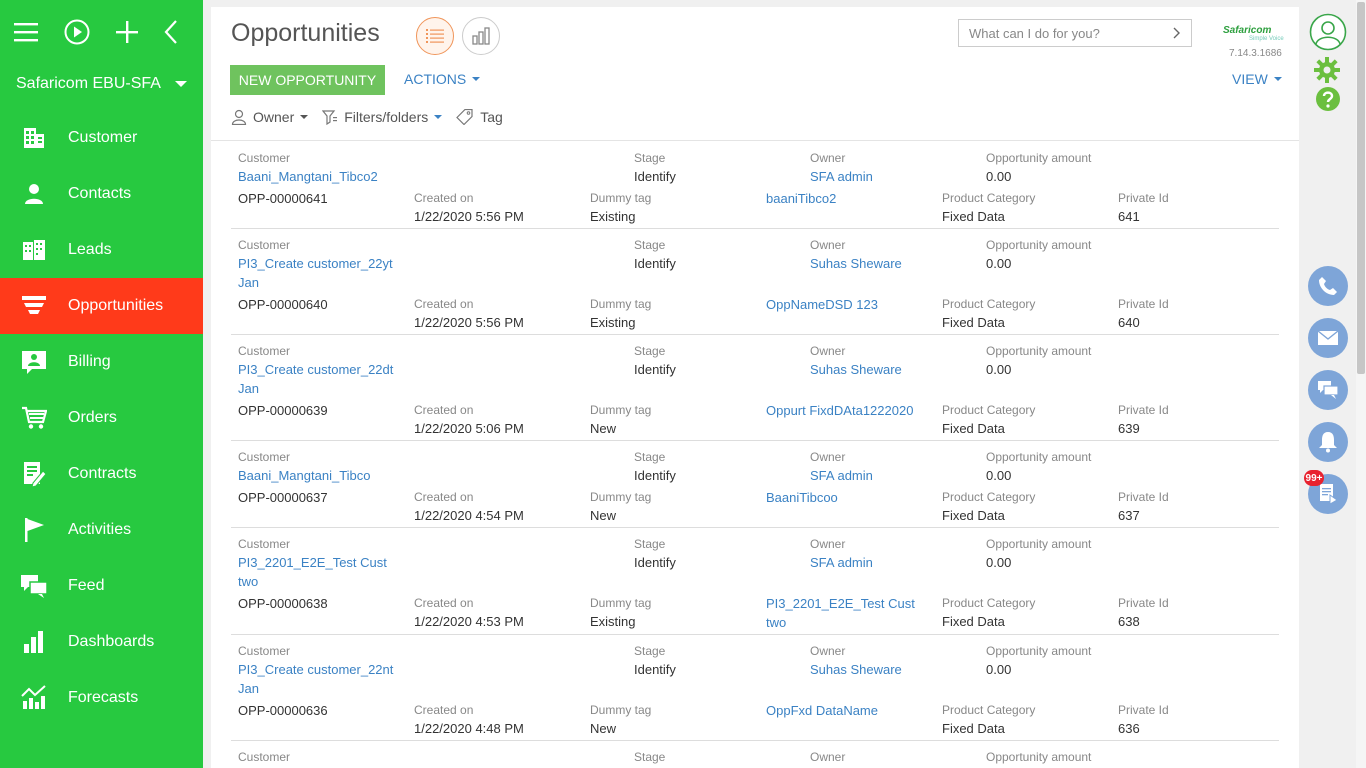 Image resolution: width=1366 pixels, height=768 pixels. I want to click on owner-filter: Owner, so click(270, 117).